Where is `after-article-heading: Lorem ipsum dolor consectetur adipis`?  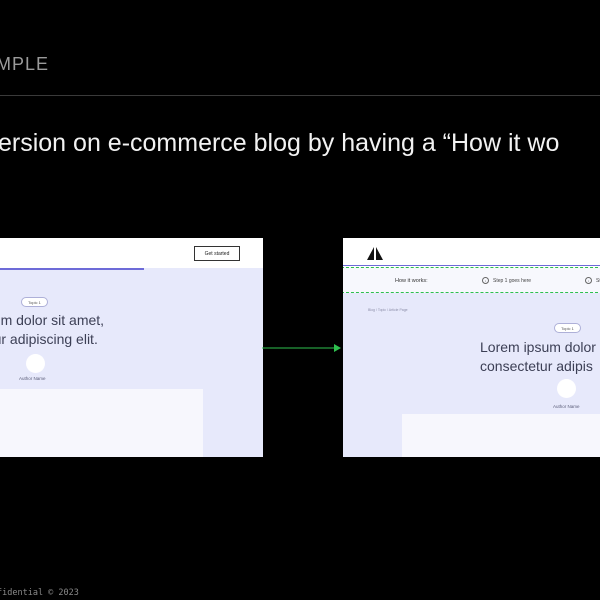 after-article-heading: Lorem ipsum dolor consectetur adipis is located at coordinates (538, 356).